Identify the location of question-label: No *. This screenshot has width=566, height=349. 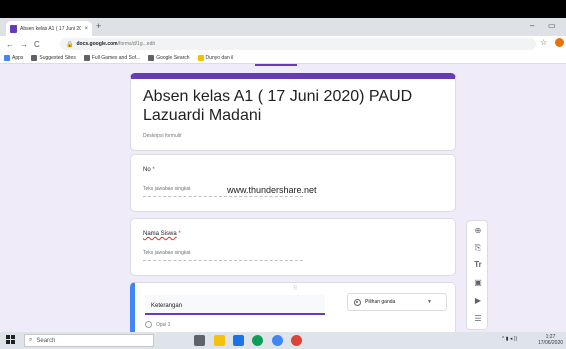
(149, 170).